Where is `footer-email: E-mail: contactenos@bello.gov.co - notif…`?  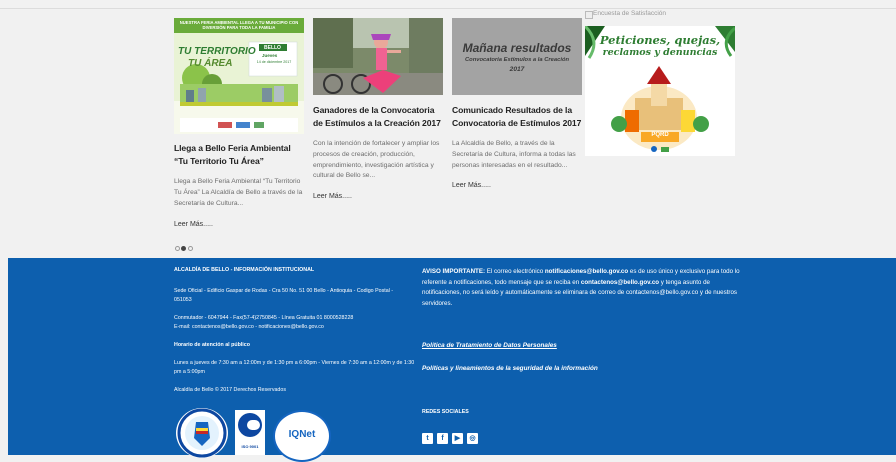
footer-email: E-mail: contactenos@bello.gov.co - notif… is located at coordinates (249, 327).